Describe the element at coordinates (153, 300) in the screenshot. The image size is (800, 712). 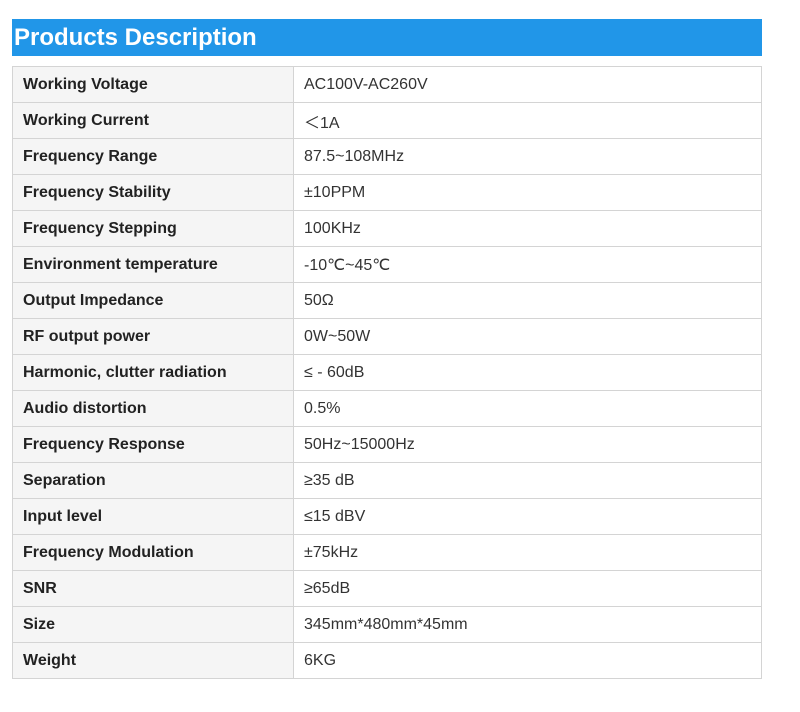
I see `spec-label: Output Impedance` at that location.